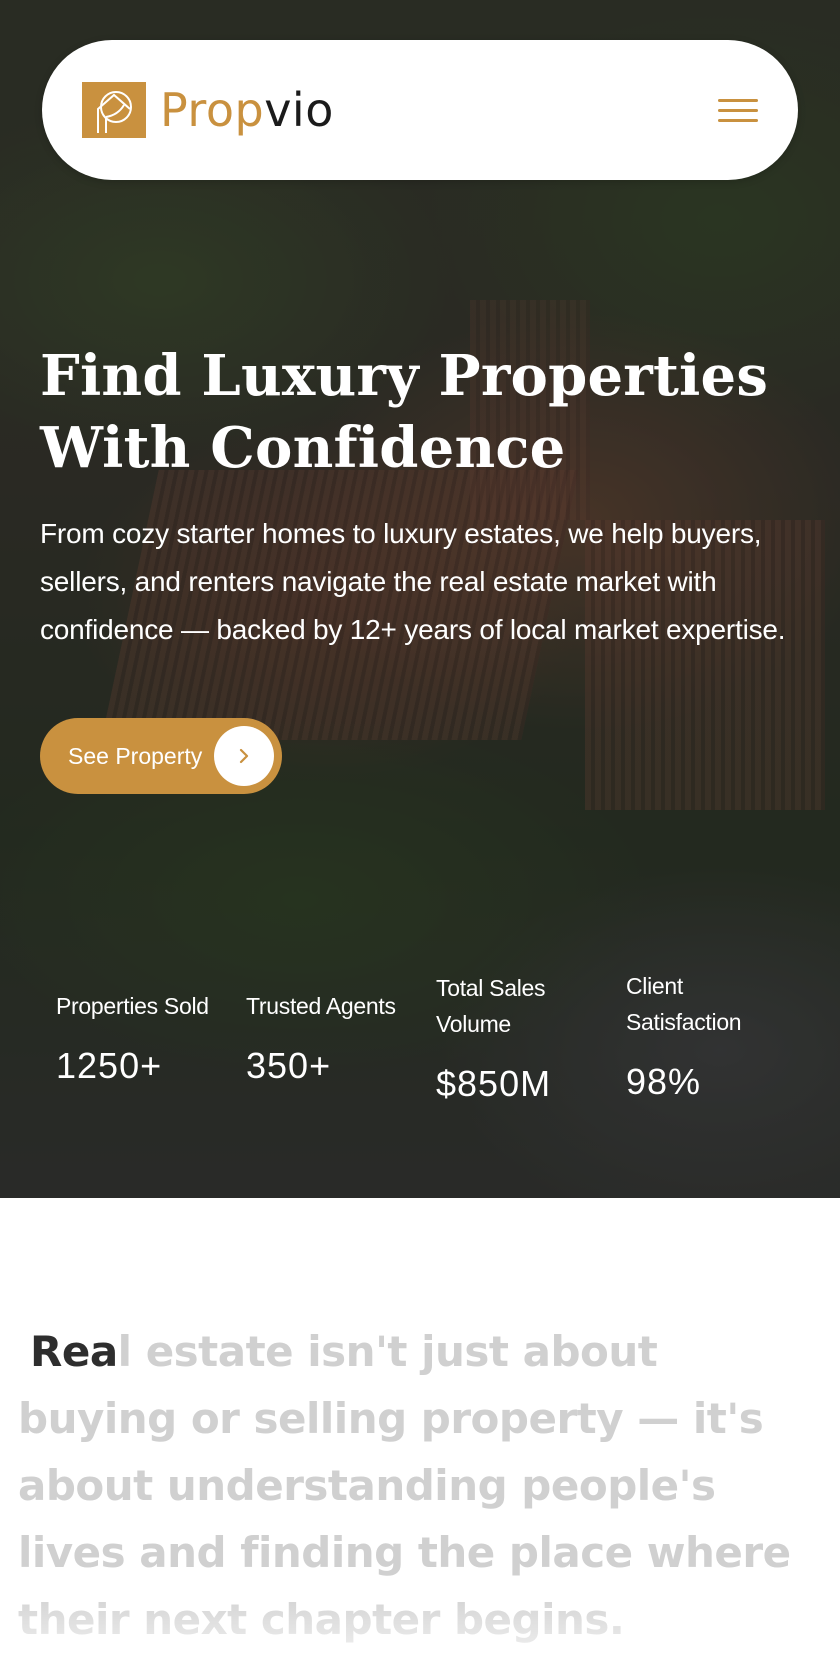 This screenshot has height=1680, width=840. Describe the element at coordinates (404, 376) in the screenshot. I see `hero-title-line1: Find Luxury Properties` at that location.